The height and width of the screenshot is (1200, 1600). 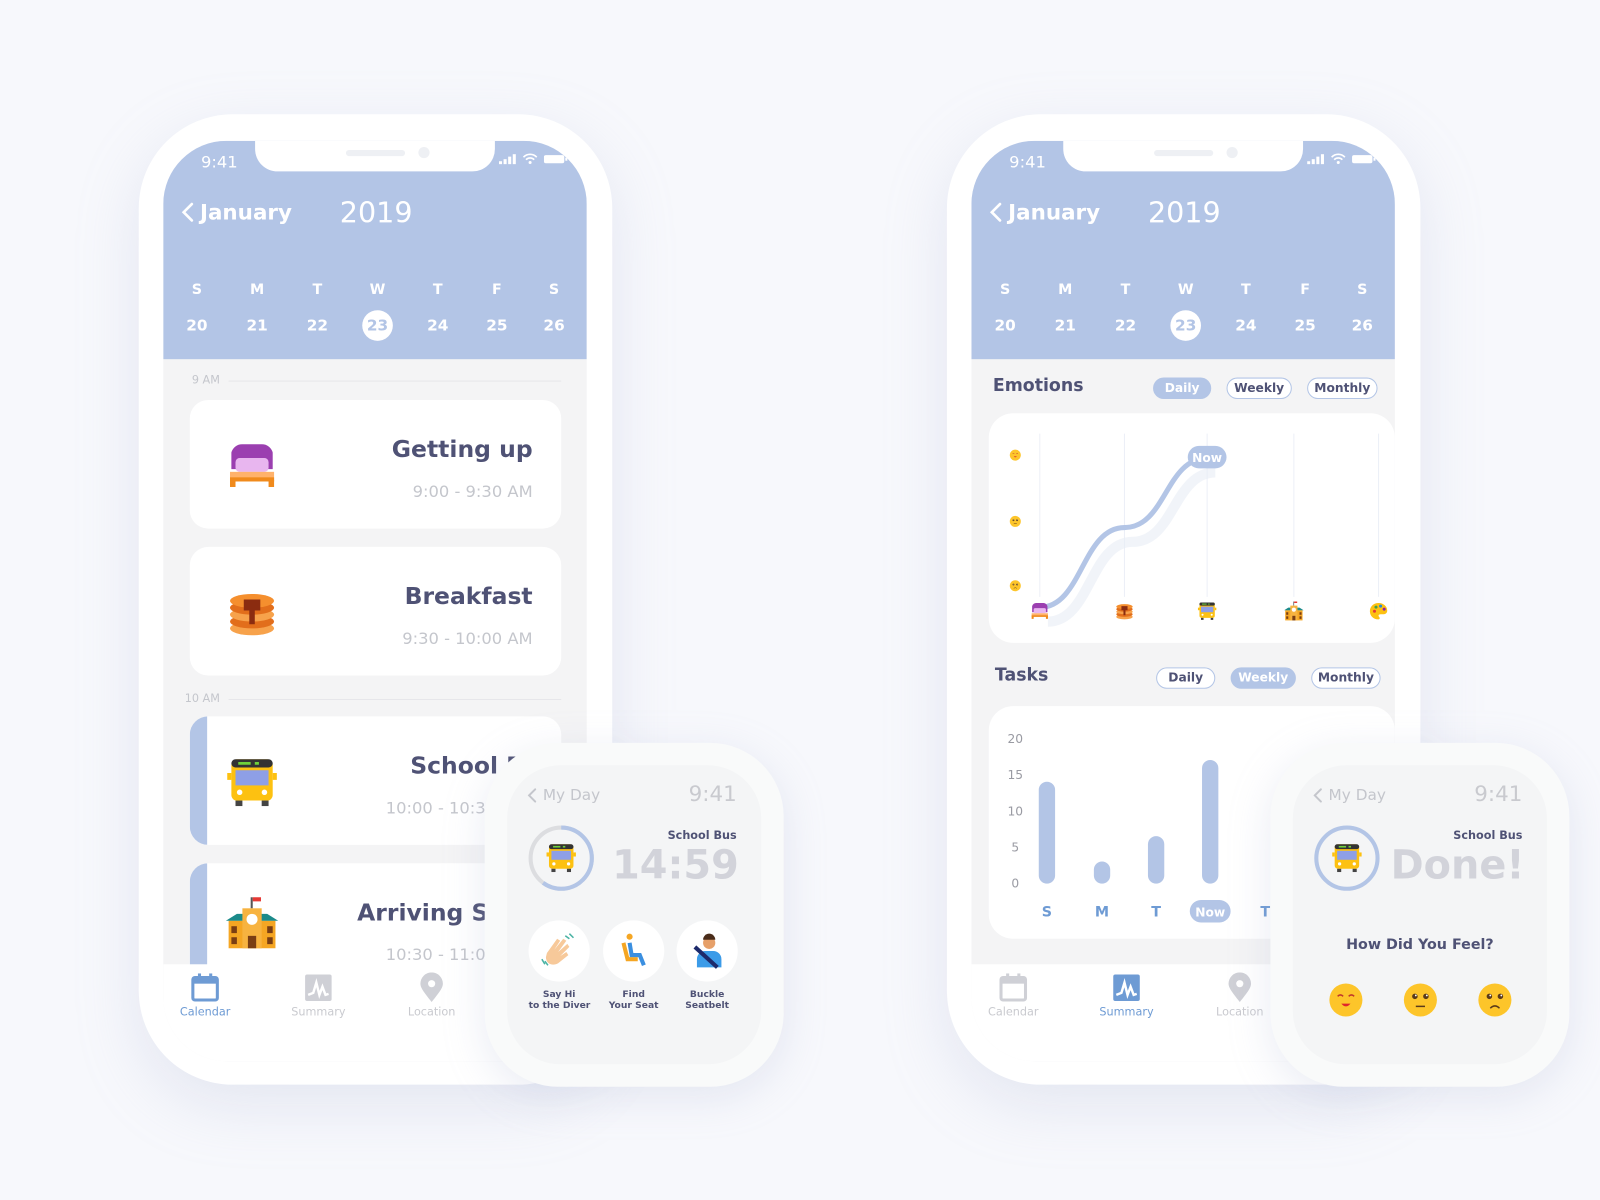 What do you see at coordinates (712, 794) in the screenshot?
I see `watch-time: 9:41` at bounding box center [712, 794].